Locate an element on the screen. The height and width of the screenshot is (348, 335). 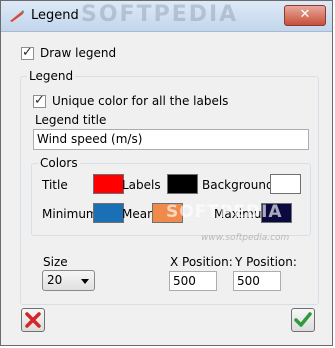
minimum-color-label: Minimum is located at coordinates (70, 214).